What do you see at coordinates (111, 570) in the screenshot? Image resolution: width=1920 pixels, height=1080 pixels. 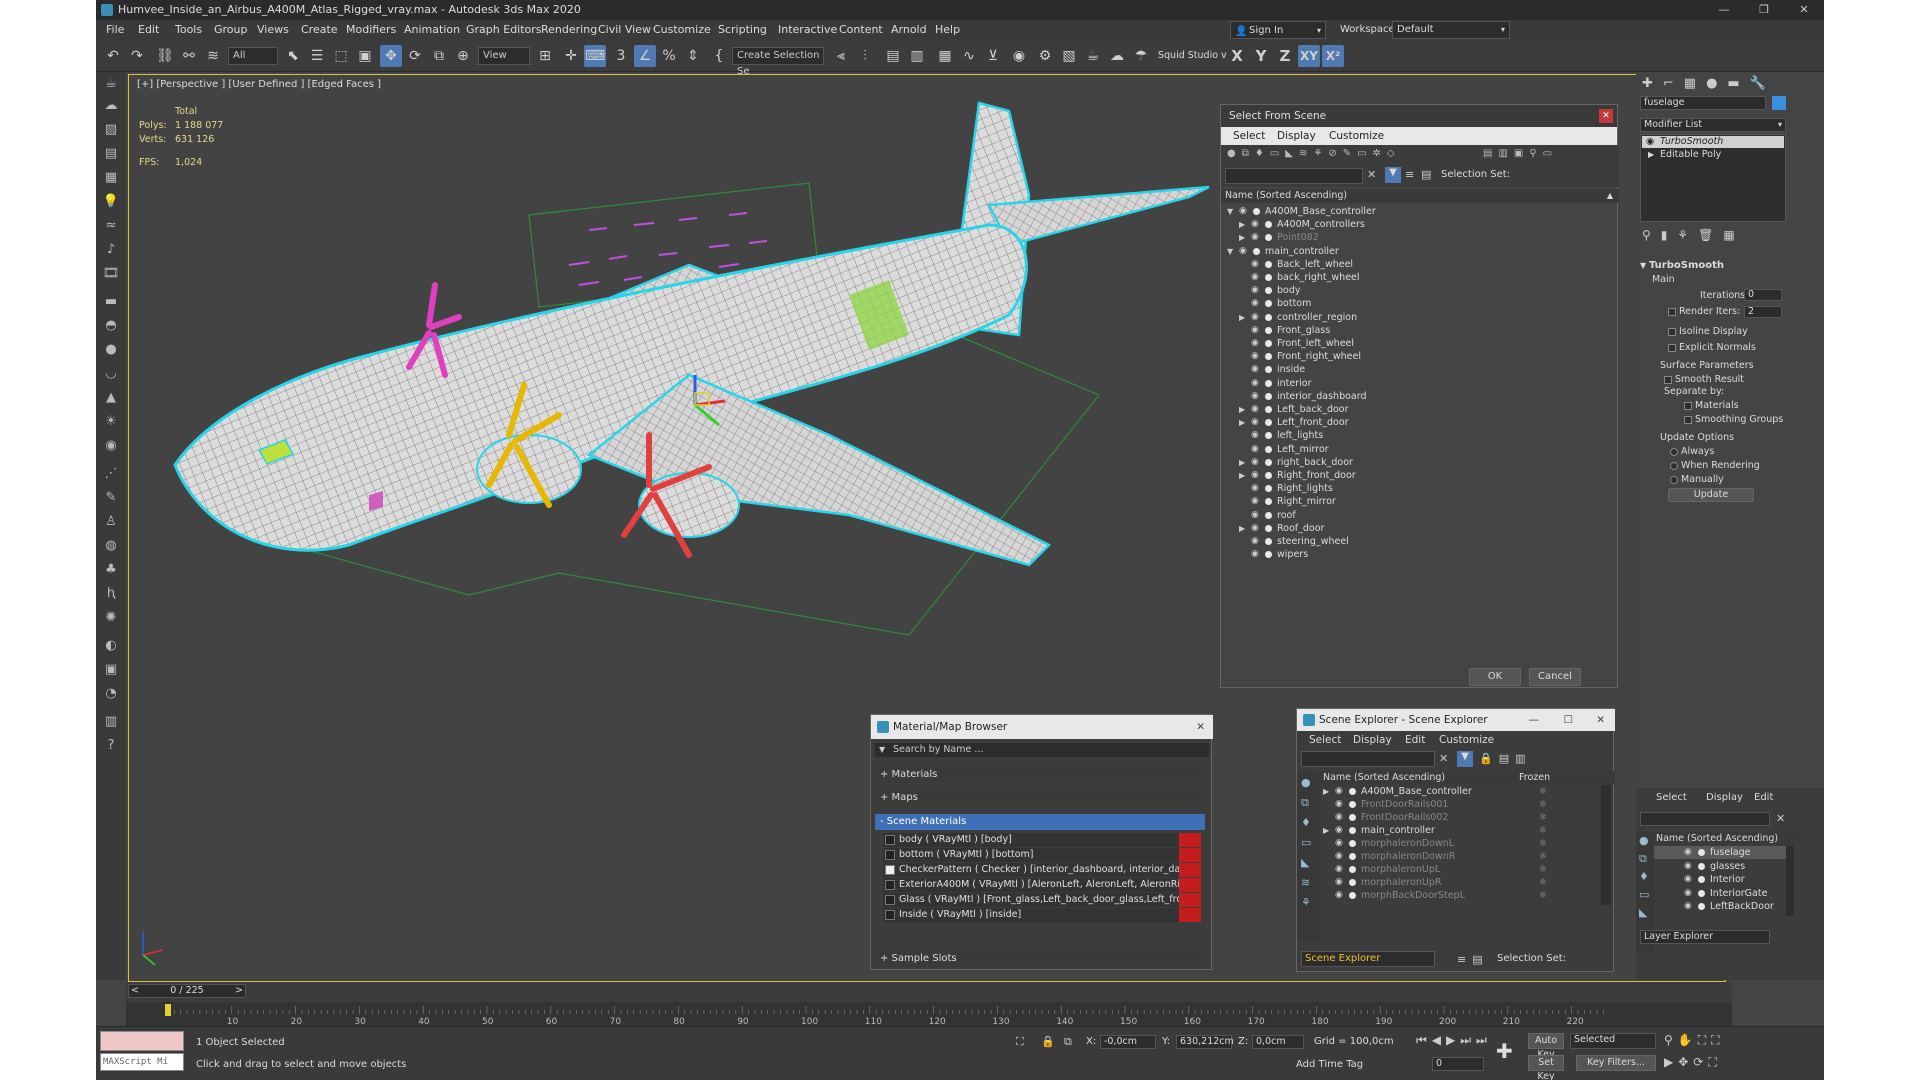 I see `plant-icon: ♣` at bounding box center [111, 570].